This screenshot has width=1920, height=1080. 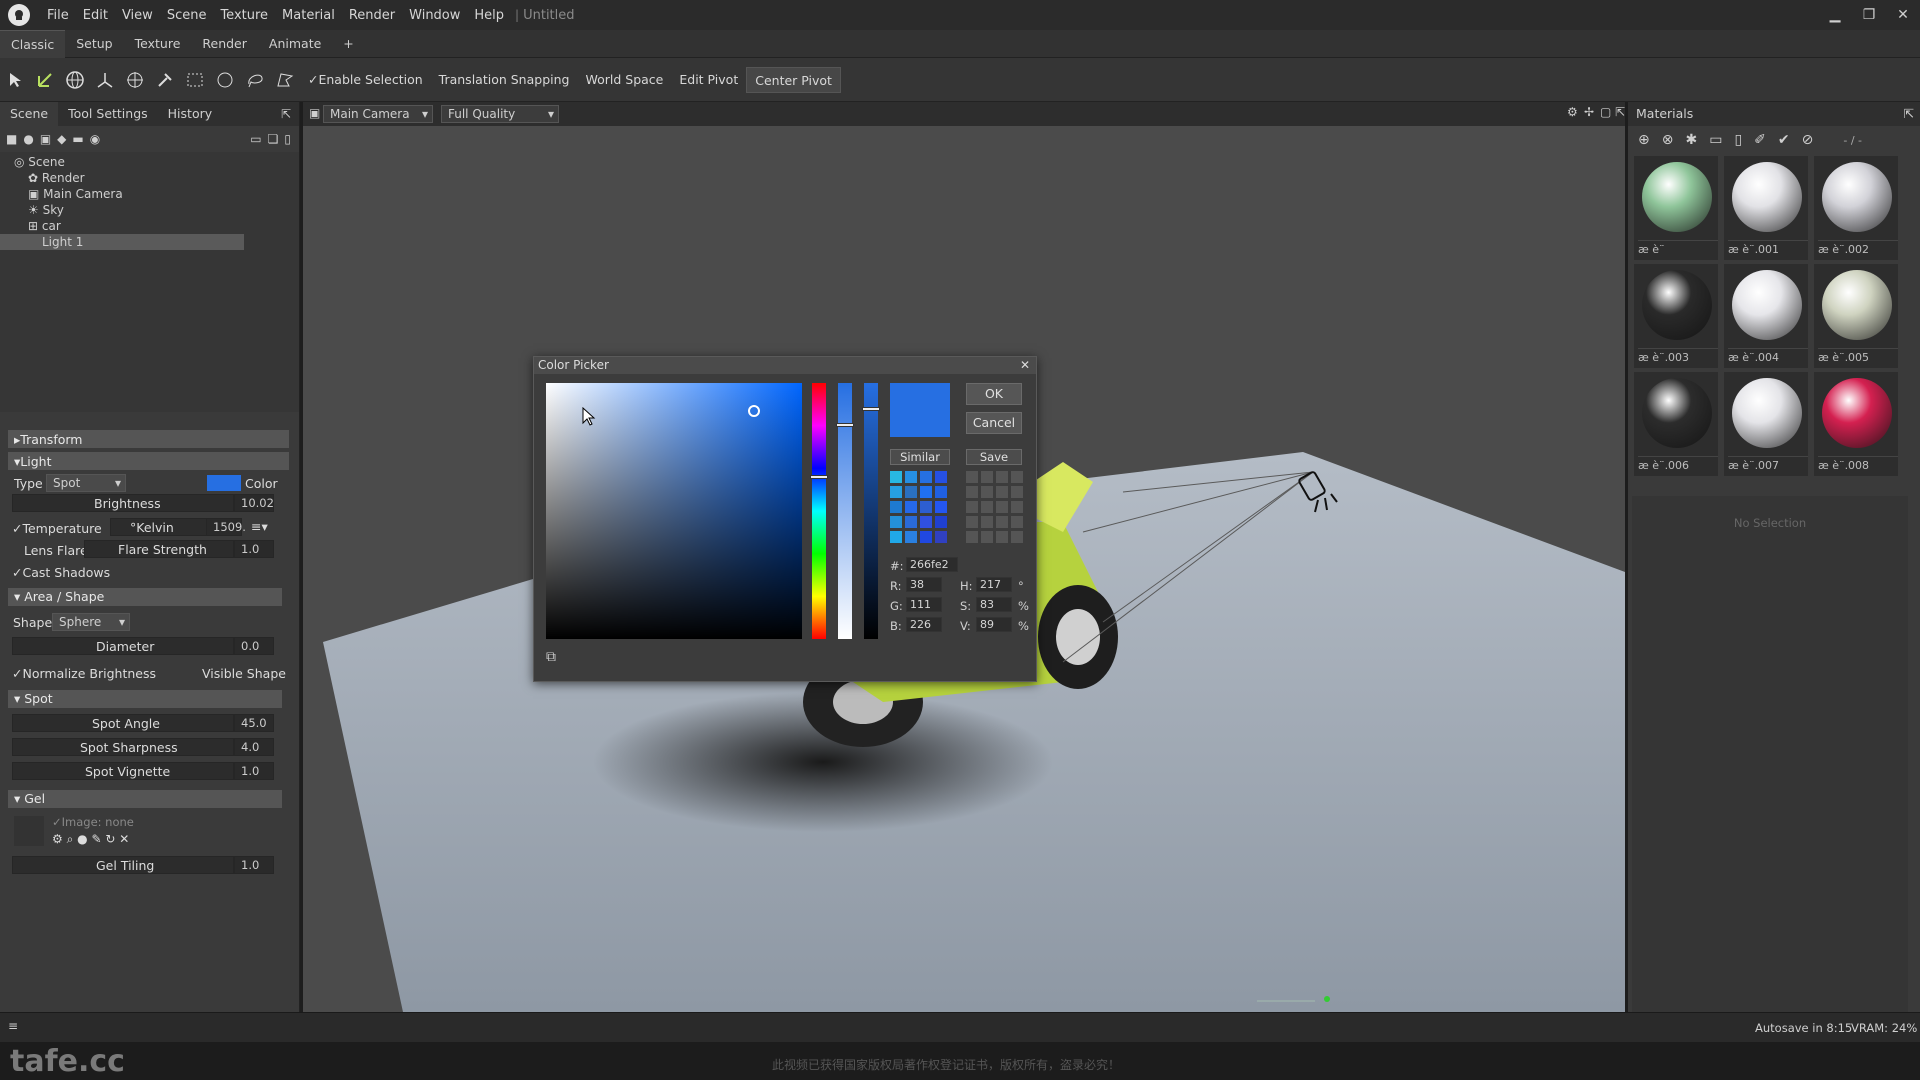 What do you see at coordinates (84, 673) in the screenshot?
I see `normalize-brightness-checkbox: ✓Normalize Brightness` at bounding box center [84, 673].